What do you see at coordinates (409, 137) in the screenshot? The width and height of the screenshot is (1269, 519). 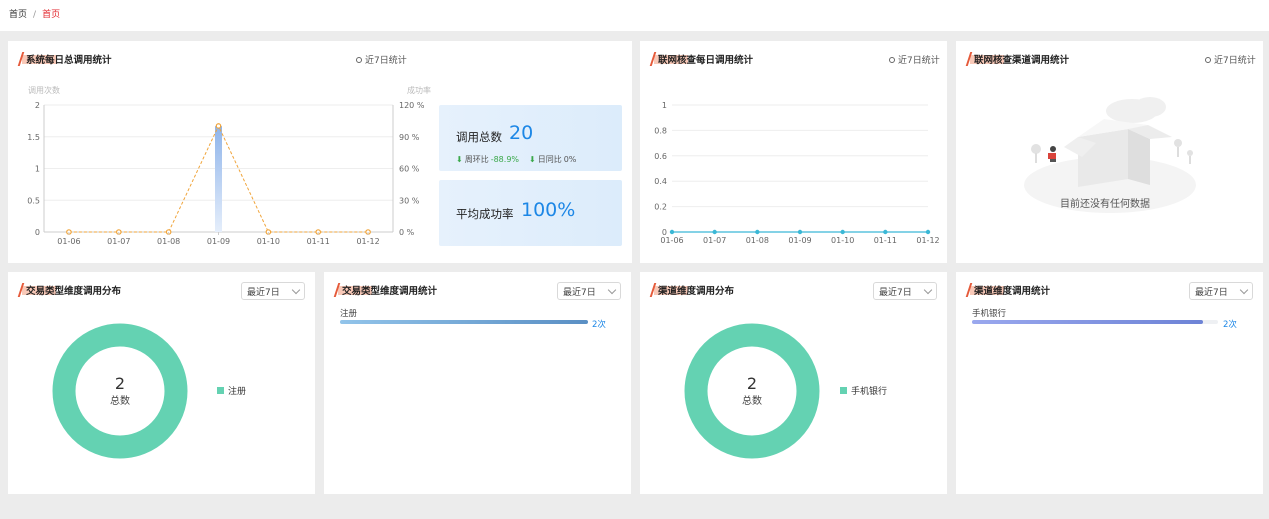 I see `y-right-tick-label: 90 %` at bounding box center [409, 137].